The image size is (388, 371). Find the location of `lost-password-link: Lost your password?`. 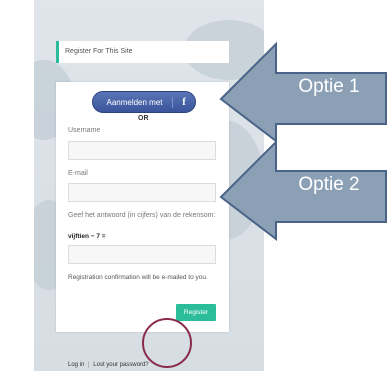

lost-password-link: Lost your password? is located at coordinates (120, 365).